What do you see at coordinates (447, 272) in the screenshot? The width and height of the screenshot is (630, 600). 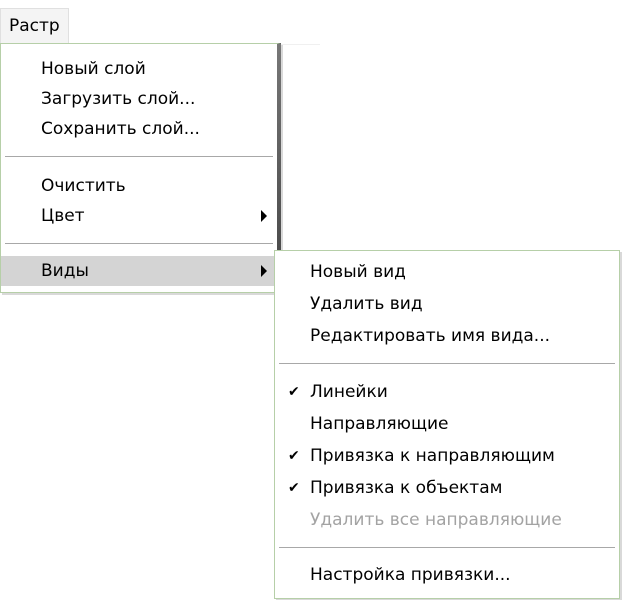 I see `menu-item-new-view: Новый вид` at bounding box center [447, 272].